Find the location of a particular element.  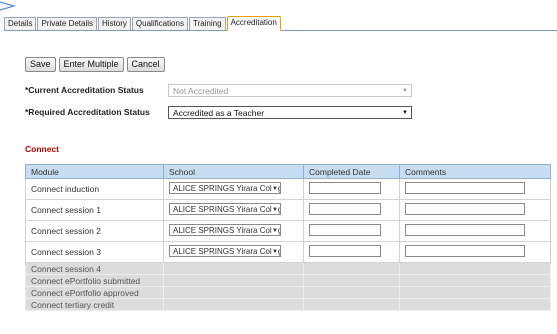

enter-multiple-button: Enter Multiple is located at coordinates (91, 64).